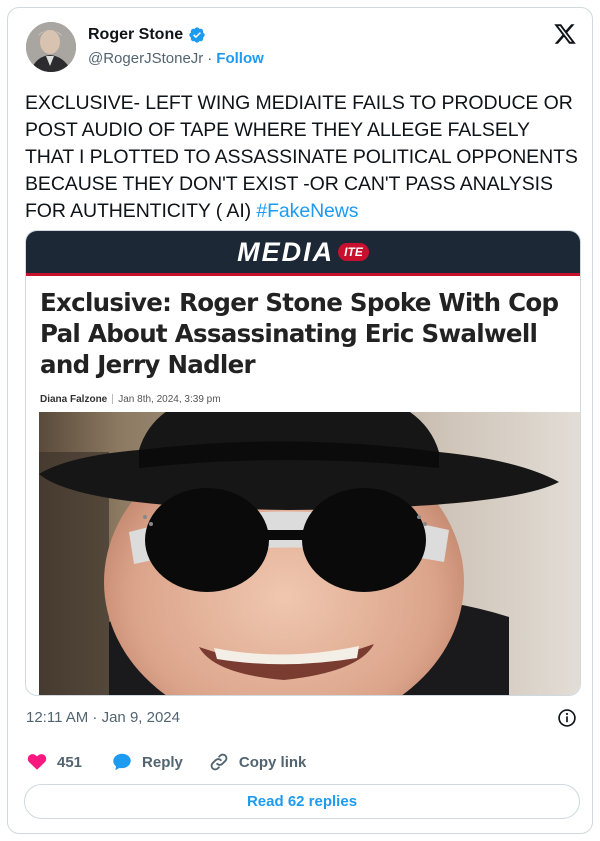  Describe the element at coordinates (169, 399) in the screenshot. I see `byline-date: Jan 8th, 2024, 3:39 pm` at that location.